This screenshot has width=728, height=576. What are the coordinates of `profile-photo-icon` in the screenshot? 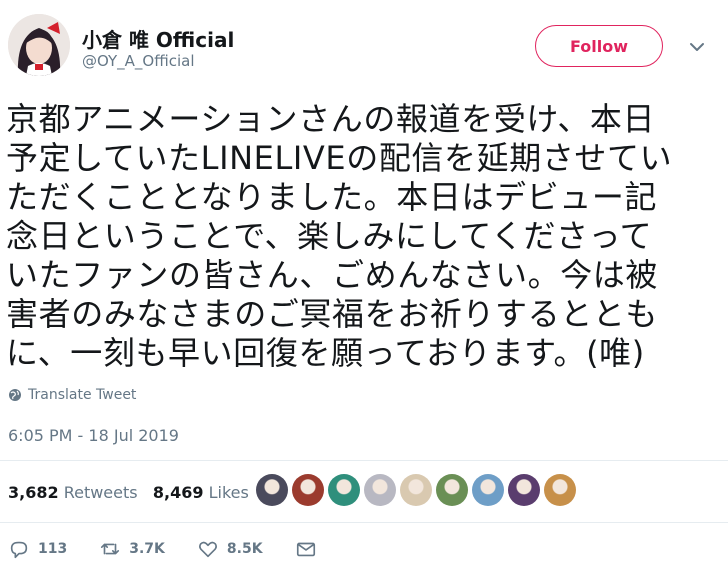 It's located at (39, 45).